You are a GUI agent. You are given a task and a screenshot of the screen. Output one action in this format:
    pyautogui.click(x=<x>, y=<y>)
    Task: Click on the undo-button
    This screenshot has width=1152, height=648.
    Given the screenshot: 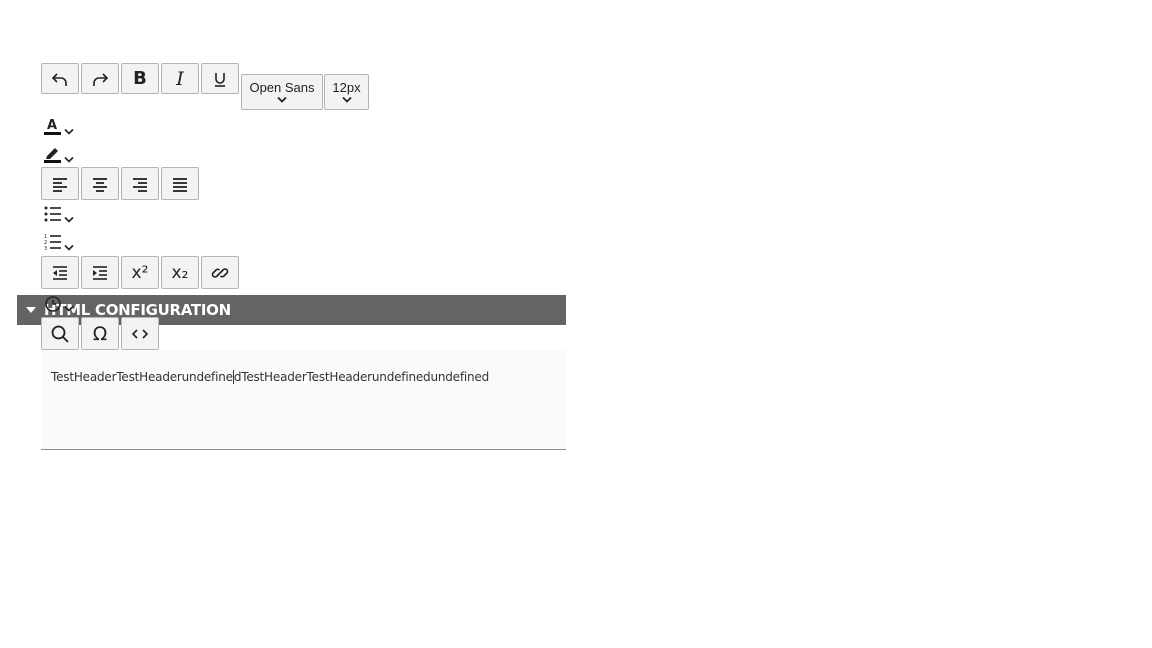 What is the action you would take?
    pyautogui.click(x=60, y=78)
    